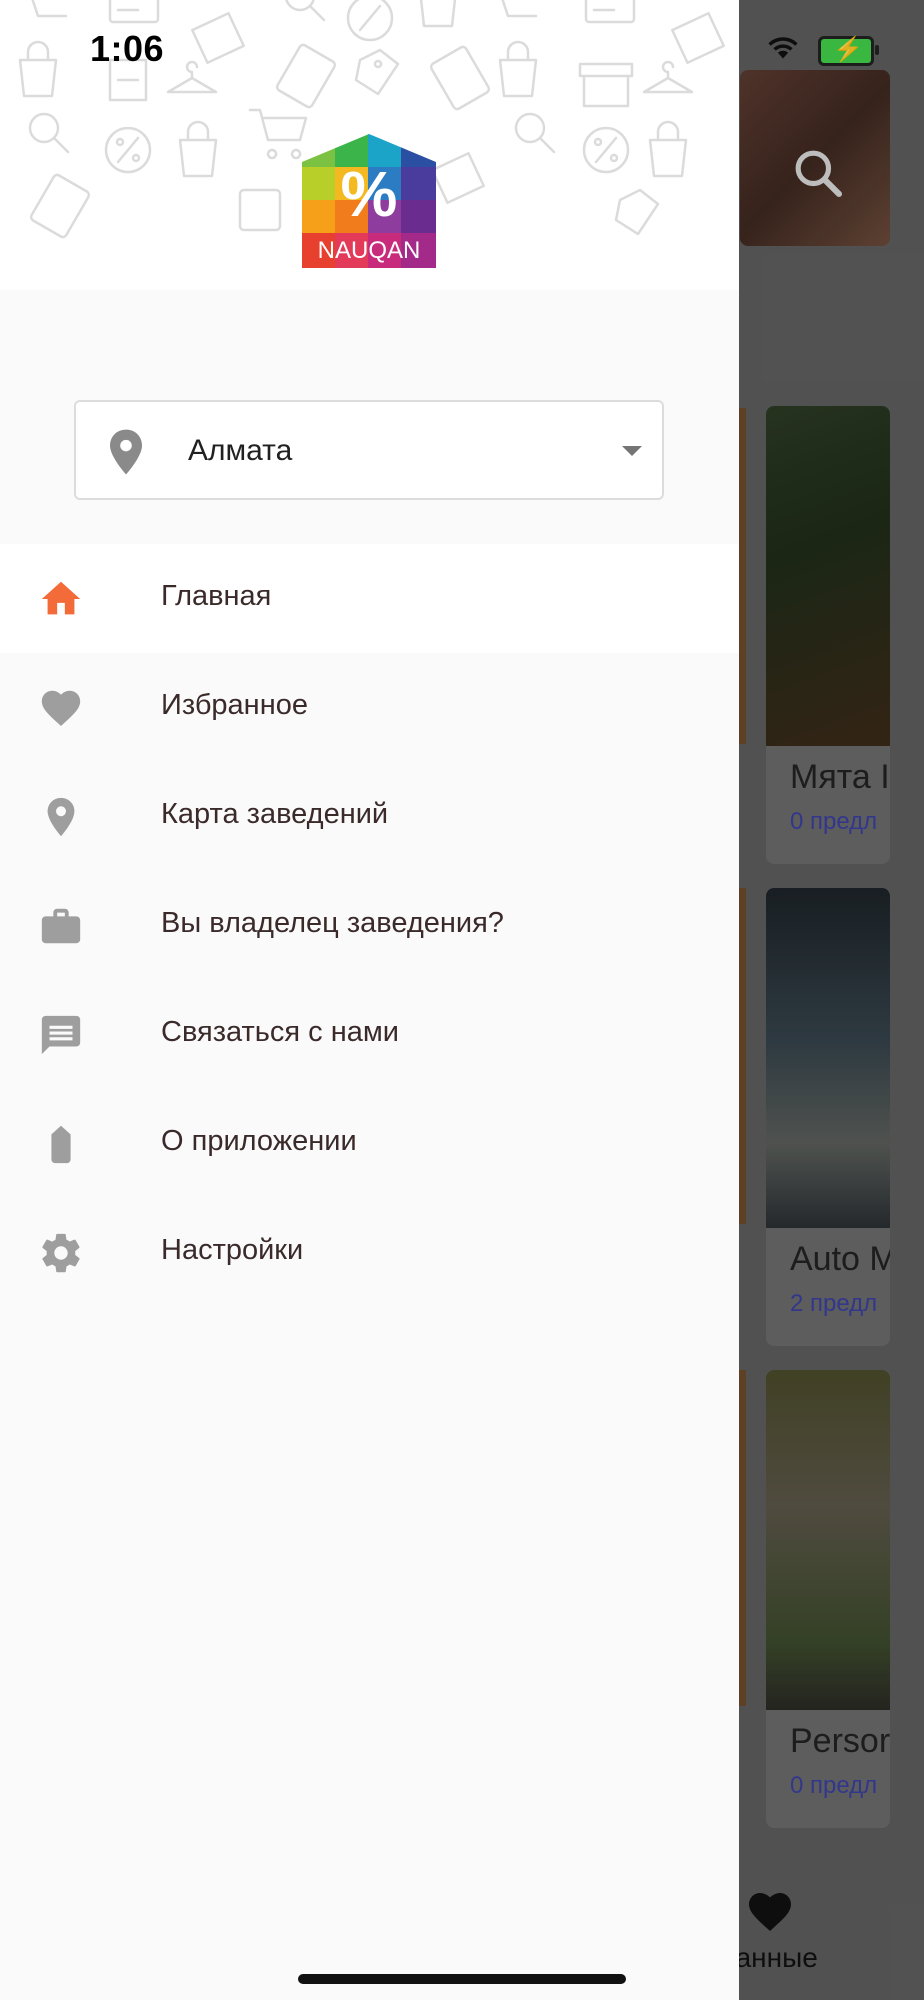 Image resolution: width=924 pixels, height=2000 pixels. Describe the element at coordinates (462, 1979) in the screenshot. I see `home-indicator` at that location.